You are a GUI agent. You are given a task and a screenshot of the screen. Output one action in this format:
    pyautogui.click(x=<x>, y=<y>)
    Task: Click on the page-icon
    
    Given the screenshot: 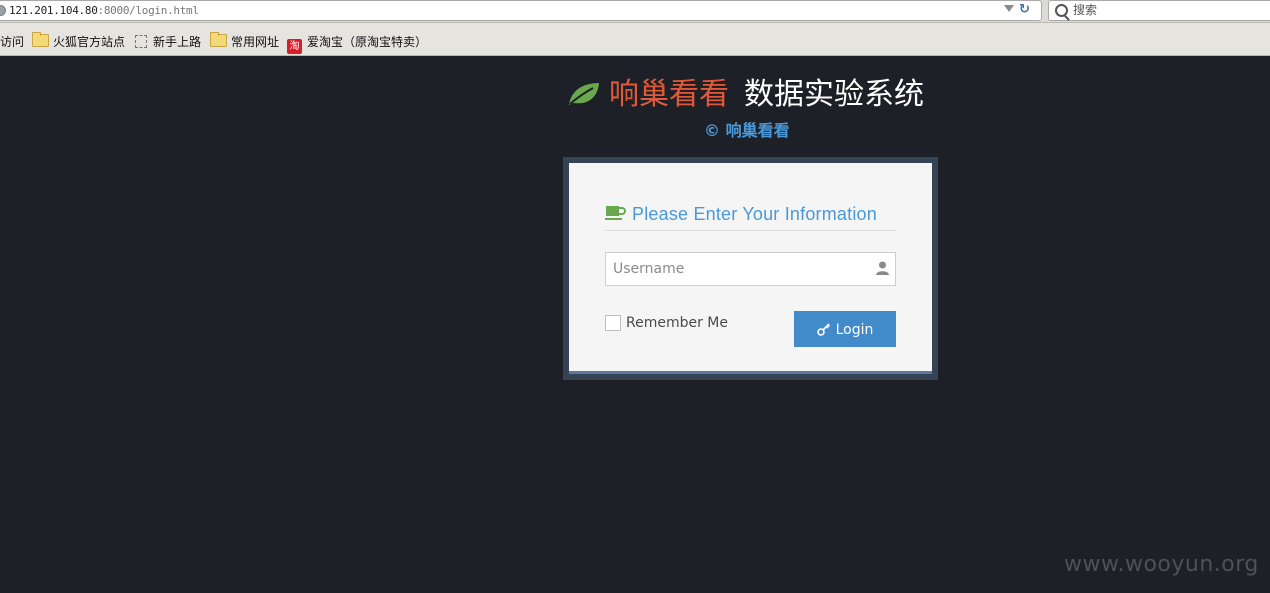 What is the action you would take?
    pyautogui.click(x=141, y=41)
    